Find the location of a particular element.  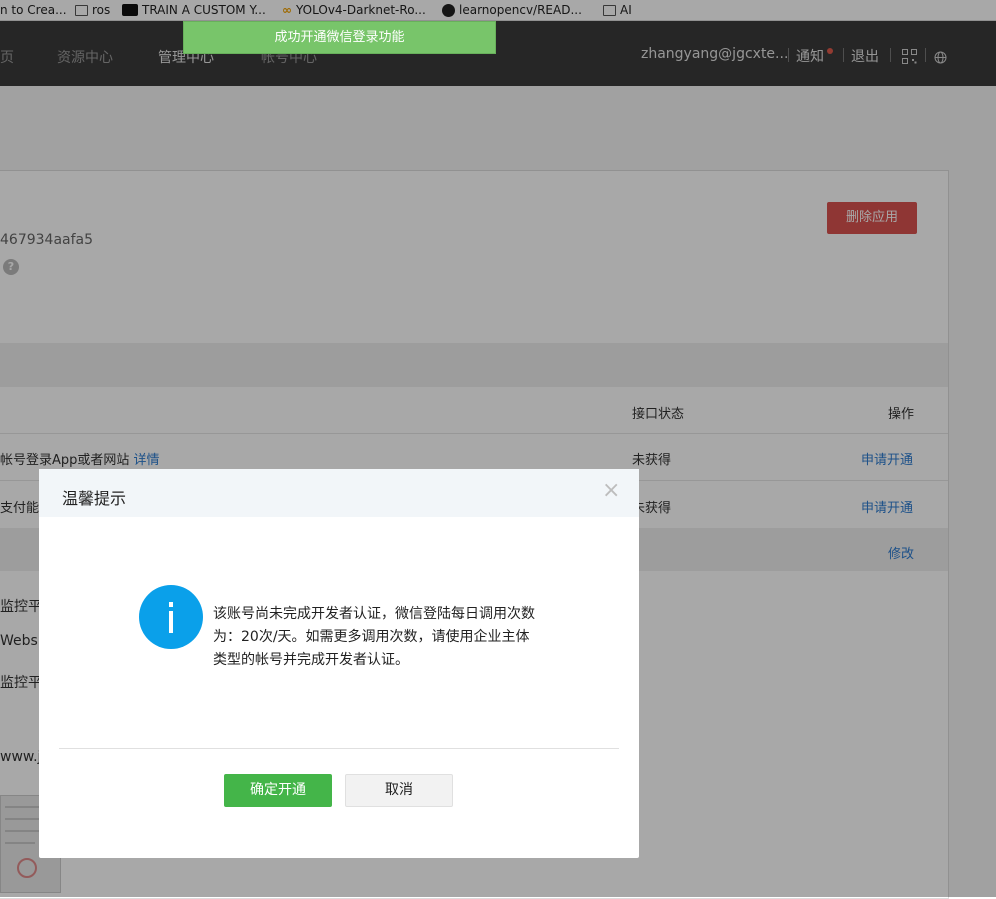

message-line: 类型的帐号并完成开发者认证。 is located at coordinates (311, 660).